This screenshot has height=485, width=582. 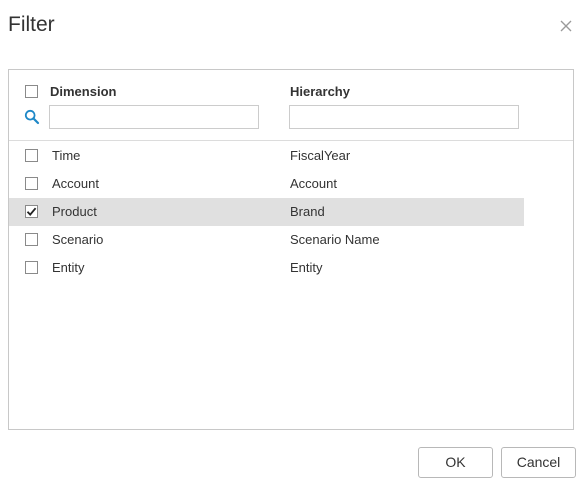 I want to click on table-row: Entity Entity, so click(x=266, y=268).